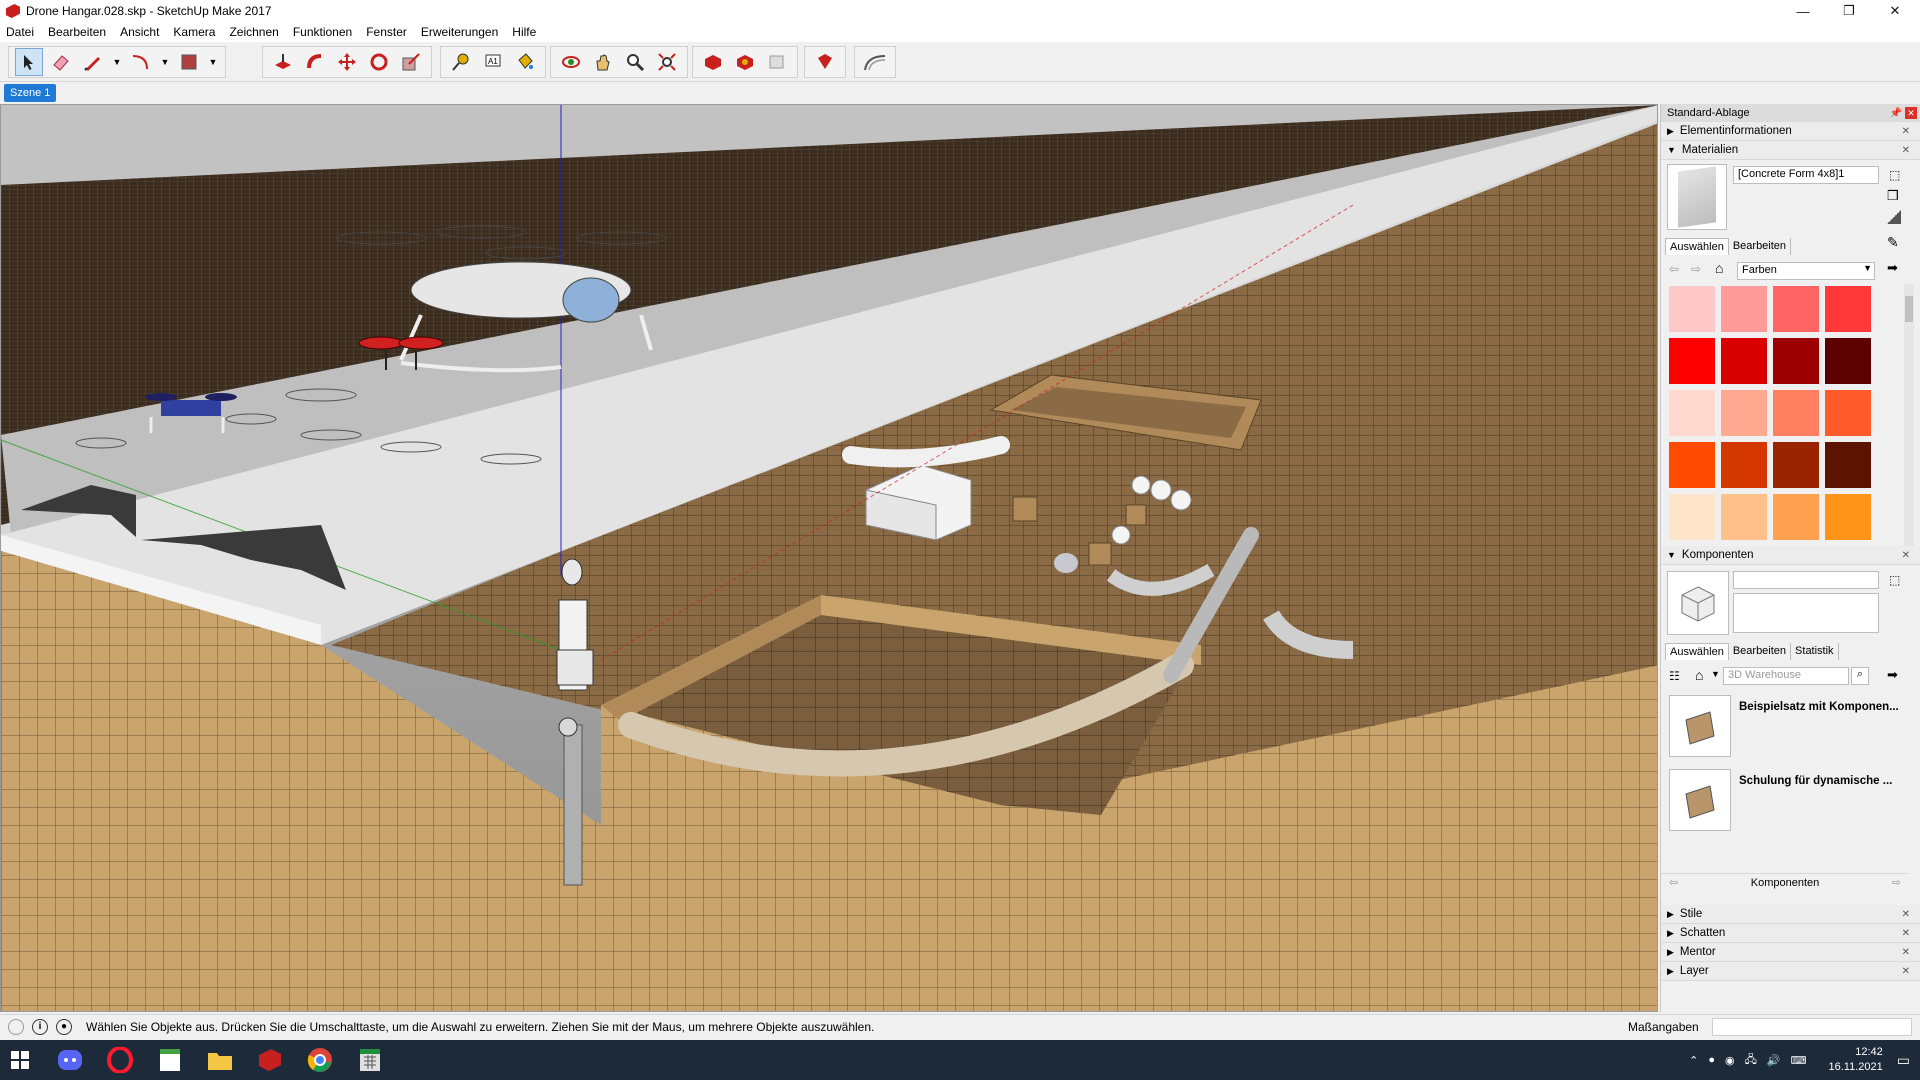 This screenshot has height=1080, width=1920. I want to click on pan-icon, so click(603, 62).